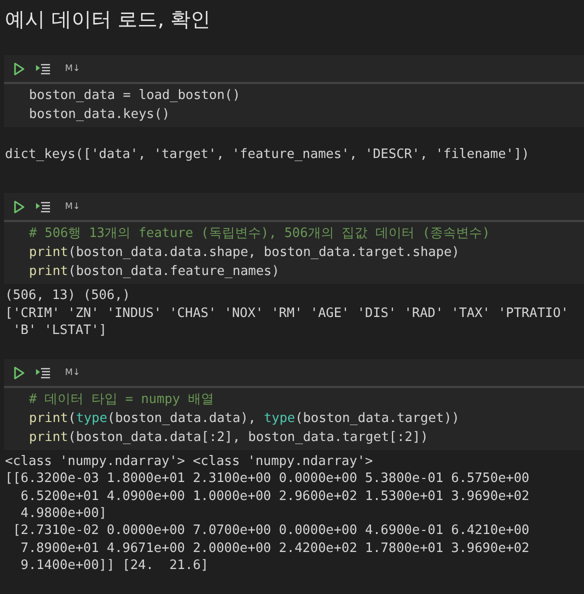  What do you see at coordinates (271, 531) in the screenshot?
I see `output-line: [2.7310e-02 0.0000e+00 7.0700e+00 0.0000e+00 4.6900e-01 6.4210e+00` at bounding box center [271, 531].